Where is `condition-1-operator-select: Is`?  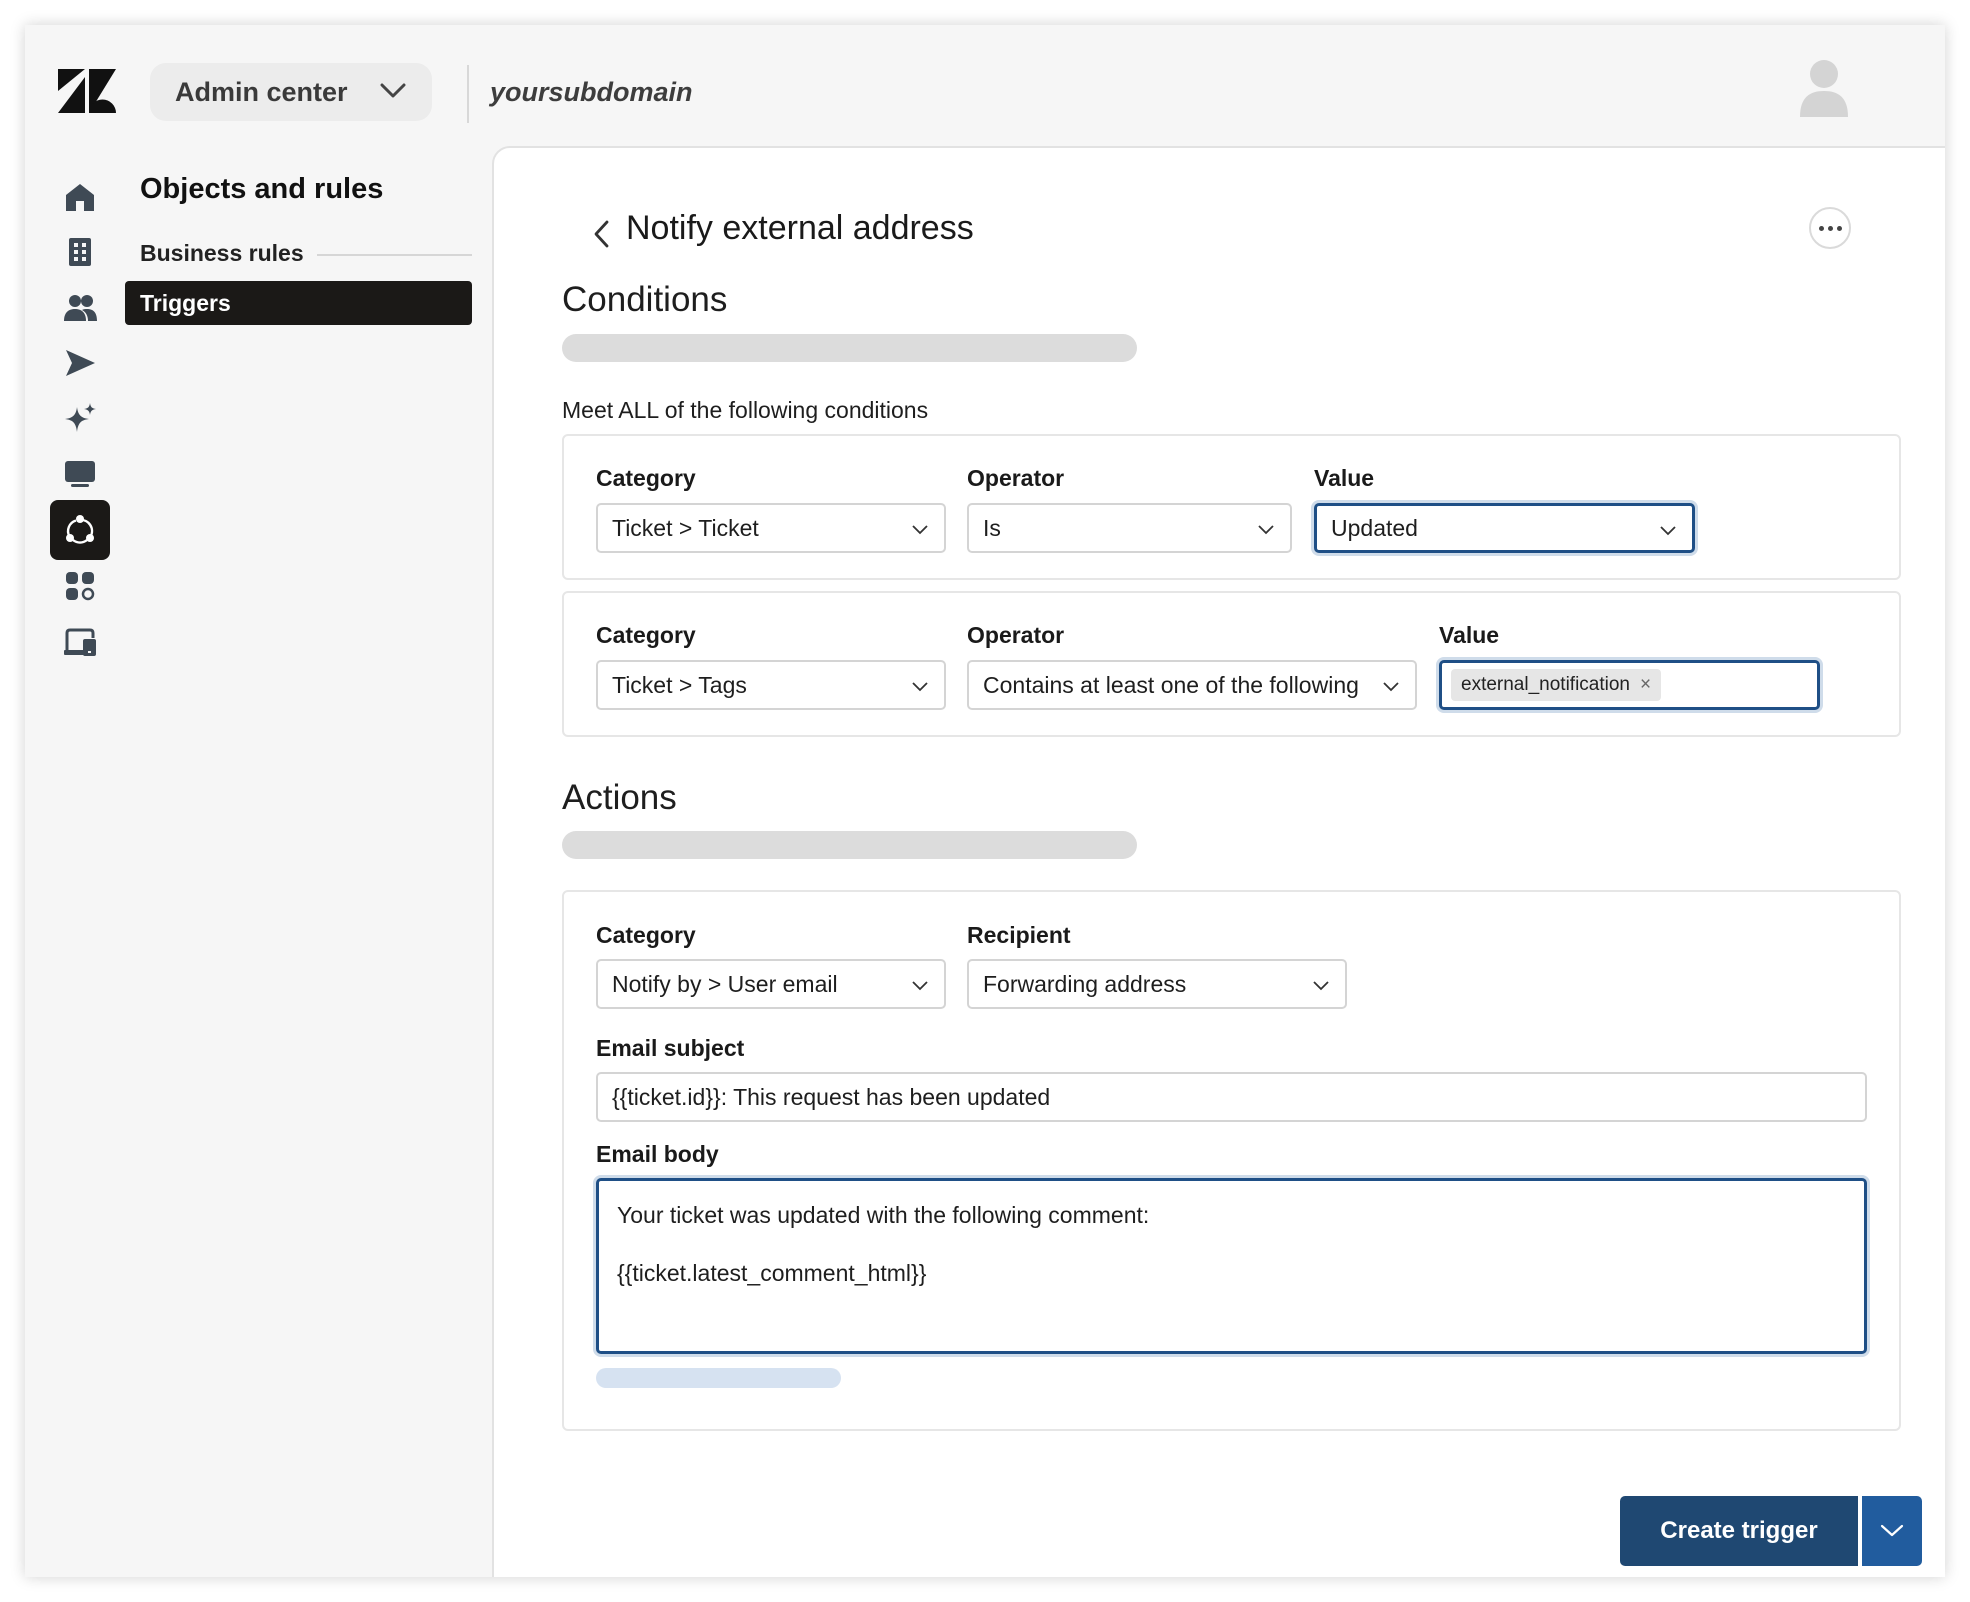 condition-1-operator-select: Is is located at coordinates (1129, 528).